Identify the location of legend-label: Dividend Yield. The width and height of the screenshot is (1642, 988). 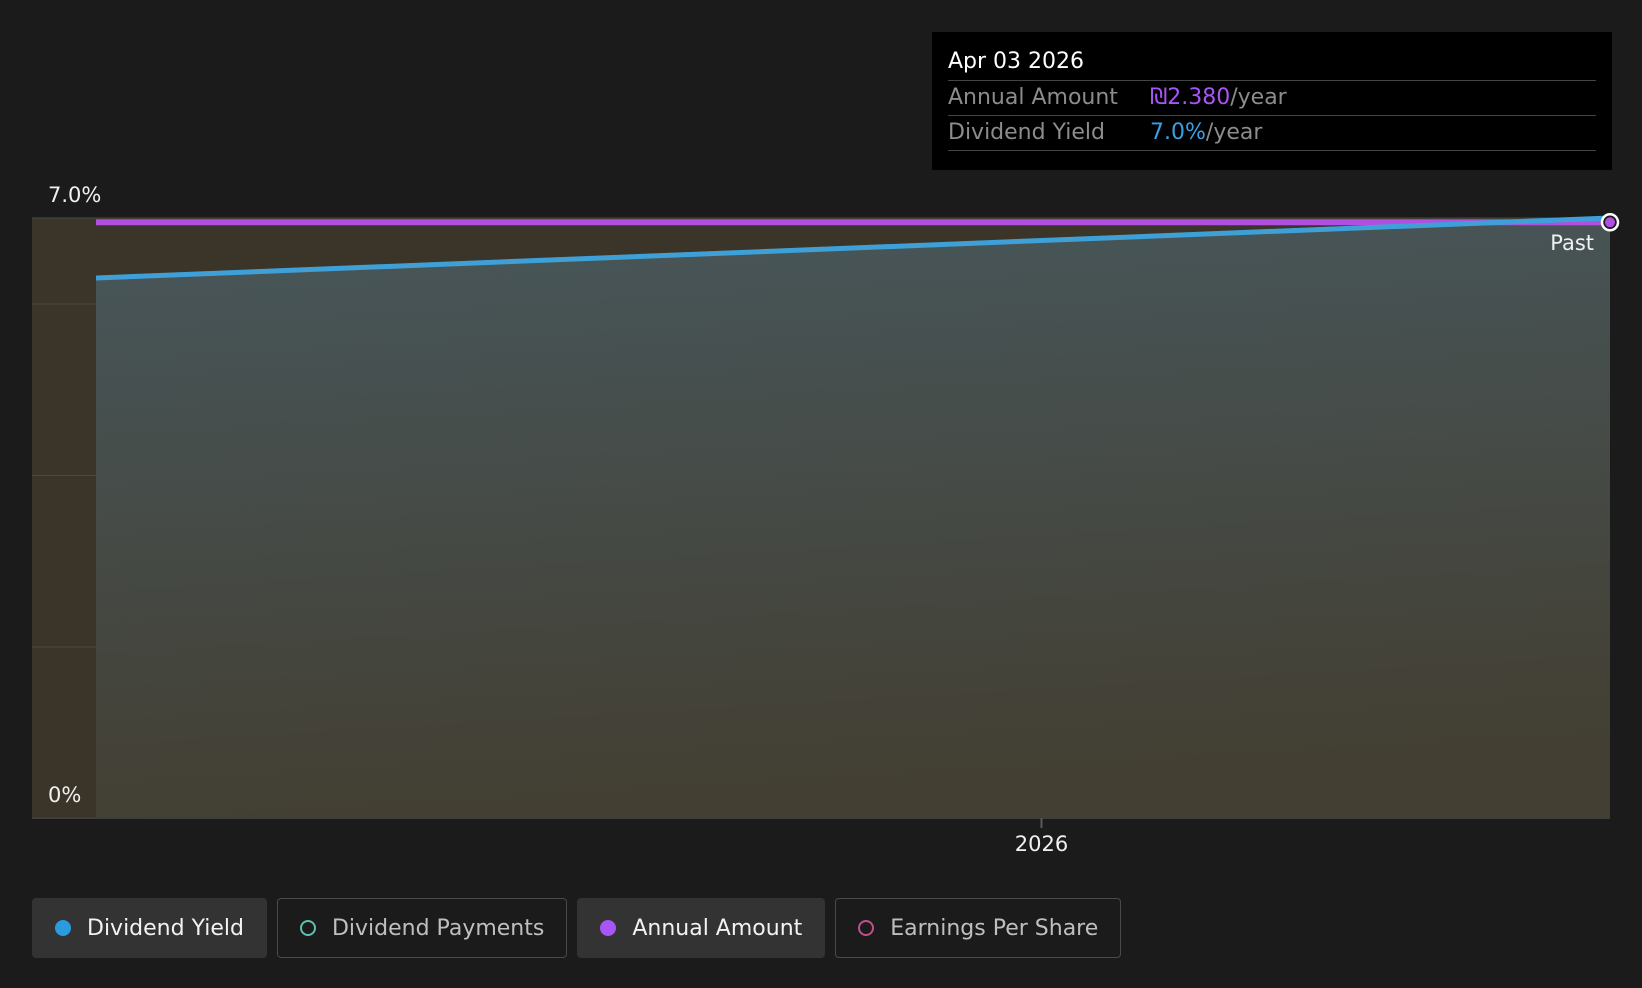
(165, 928).